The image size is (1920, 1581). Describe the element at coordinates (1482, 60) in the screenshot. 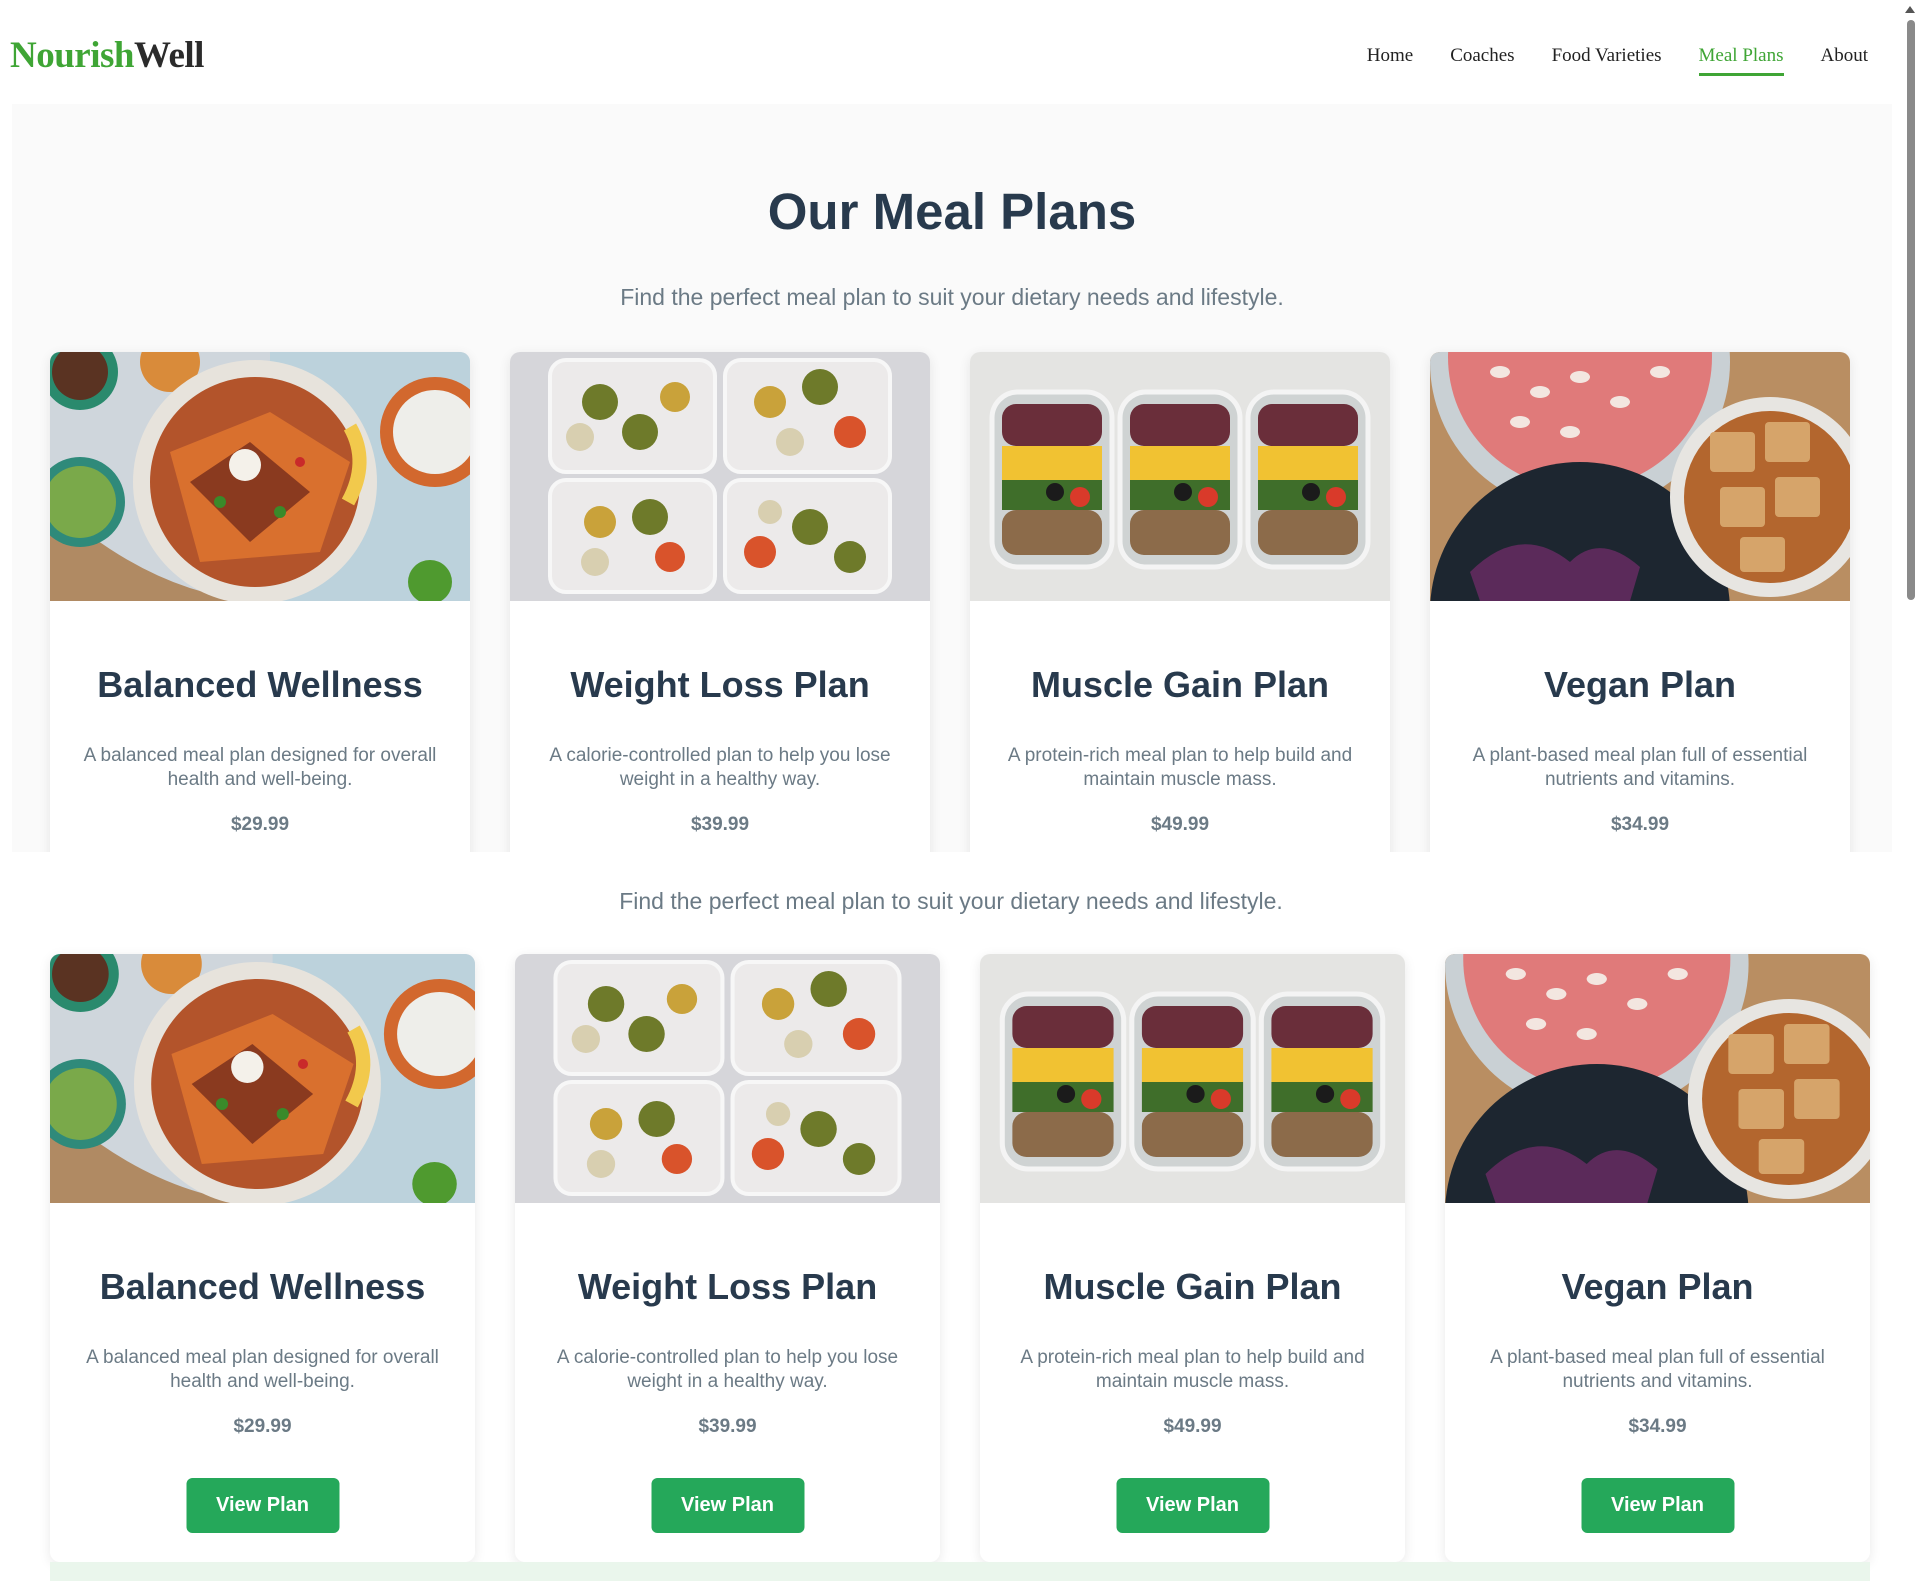

I see `nav-coaches: Coaches` at that location.